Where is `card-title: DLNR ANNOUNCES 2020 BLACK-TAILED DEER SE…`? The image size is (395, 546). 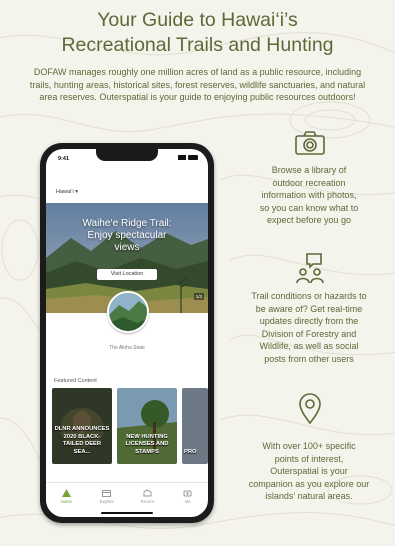
card-title: DLNR ANNOUNCES 2020 BLACK-TAILED DEER SE… is located at coordinates (82, 440).